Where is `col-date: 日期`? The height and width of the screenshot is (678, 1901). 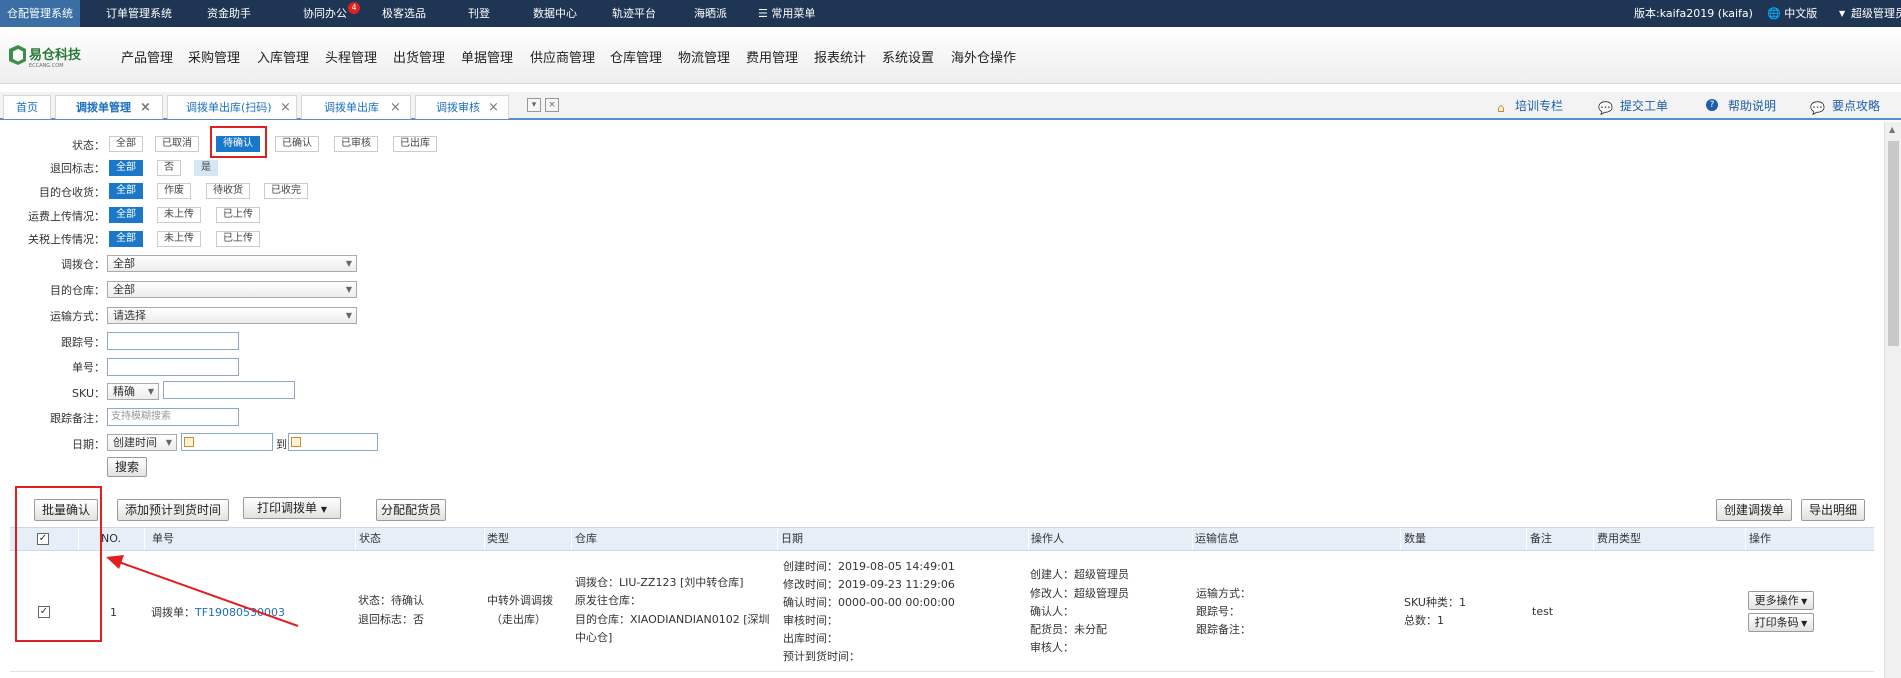 col-date: 日期 is located at coordinates (792, 538).